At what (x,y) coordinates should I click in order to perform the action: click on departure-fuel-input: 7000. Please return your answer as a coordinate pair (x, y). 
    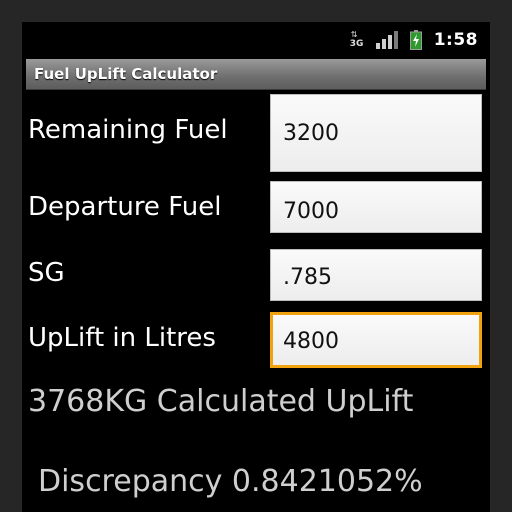
    Looking at the image, I should click on (376, 207).